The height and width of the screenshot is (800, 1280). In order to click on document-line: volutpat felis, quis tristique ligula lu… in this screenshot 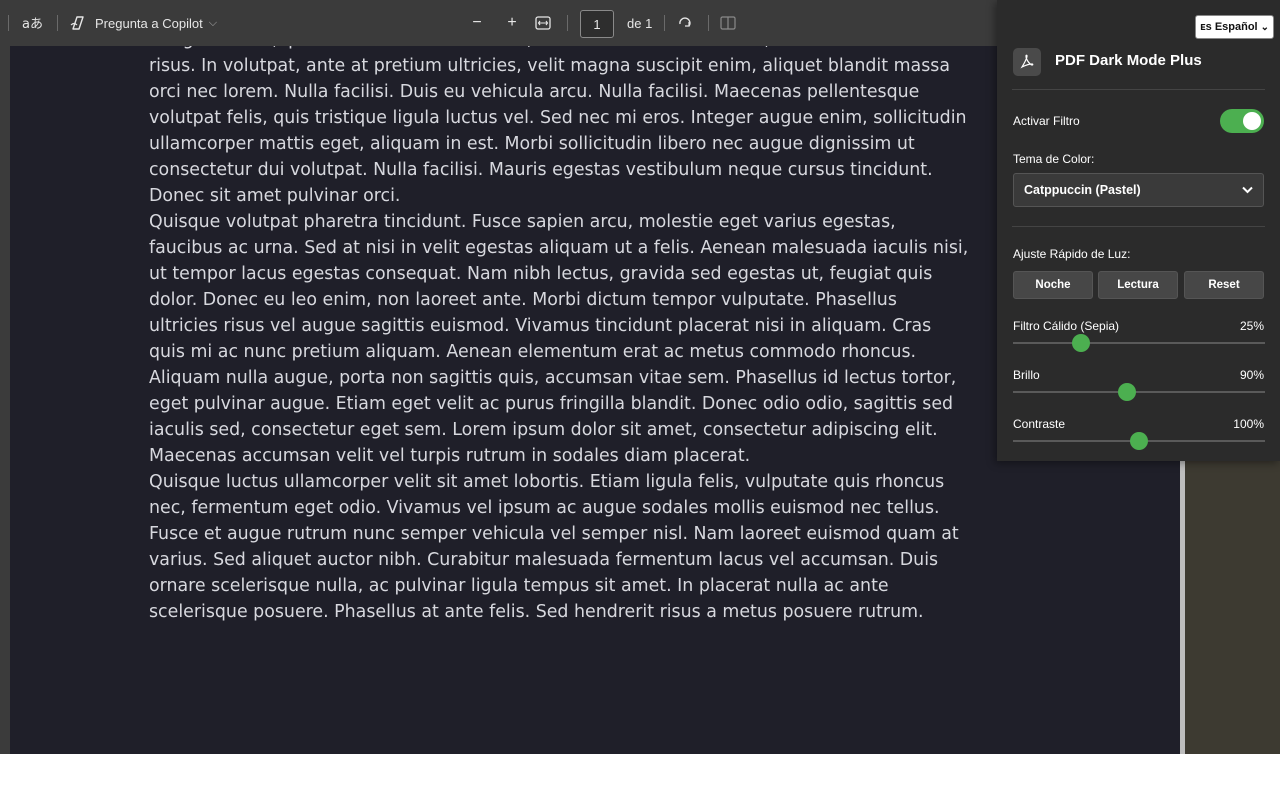, I will do `click(558, 118)`.